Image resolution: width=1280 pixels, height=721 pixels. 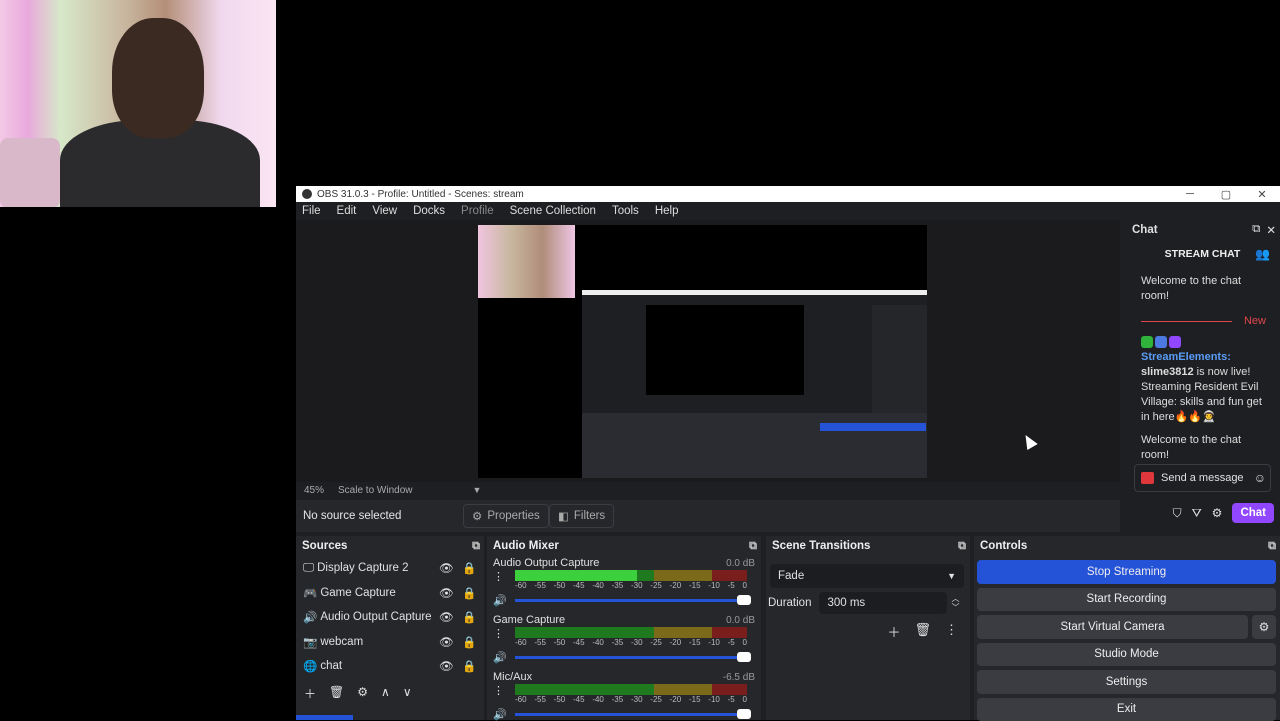 What do you see at coordinates (1262, 194) in the screenshot?
I see `close-button: ✕` at bounding box center [1262, 194].